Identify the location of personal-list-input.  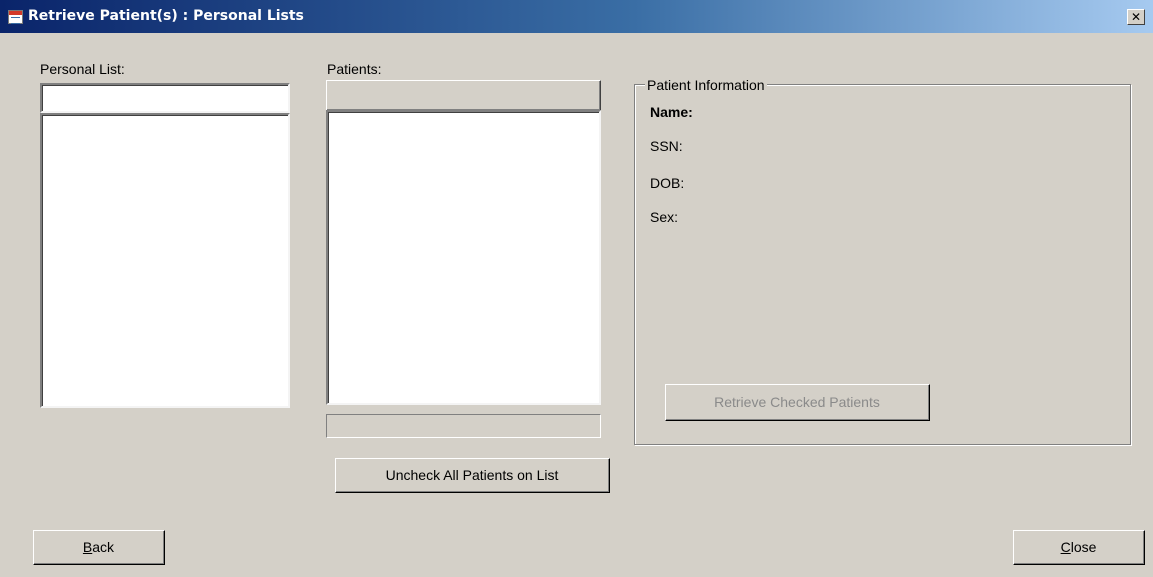
(165, 98).